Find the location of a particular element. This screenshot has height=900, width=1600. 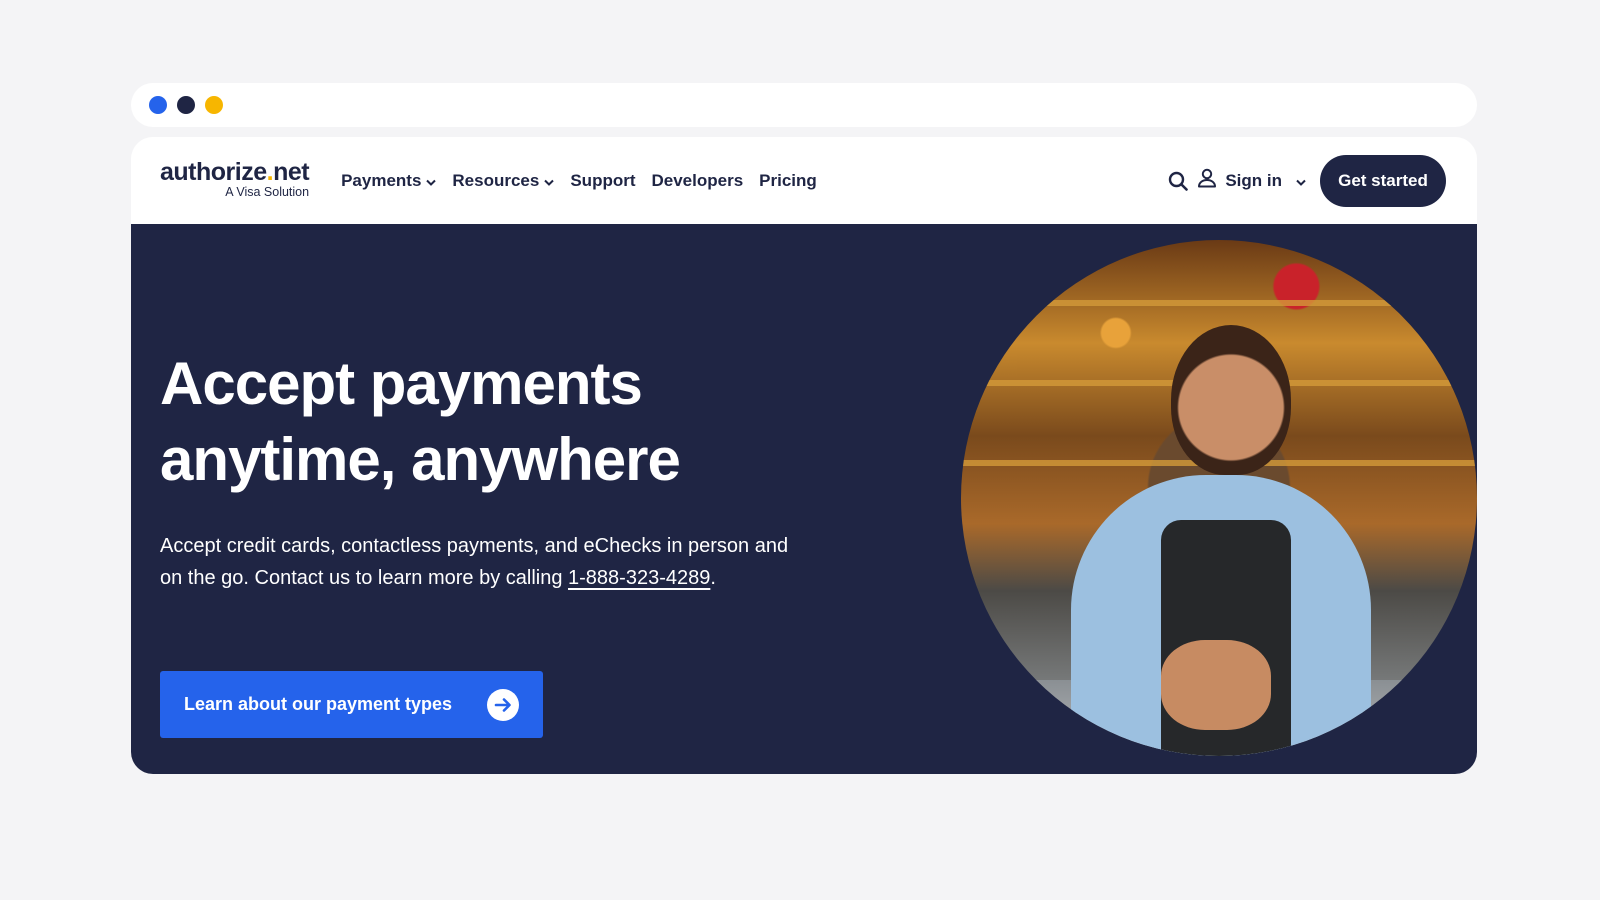

navy-dot is located at coordinates (186, 105).